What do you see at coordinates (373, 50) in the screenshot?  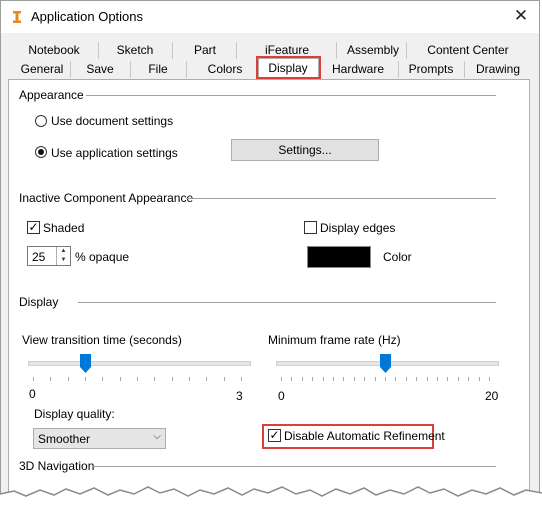 I see `tab-assembly: Assembly` at bounding box center [373, 50].